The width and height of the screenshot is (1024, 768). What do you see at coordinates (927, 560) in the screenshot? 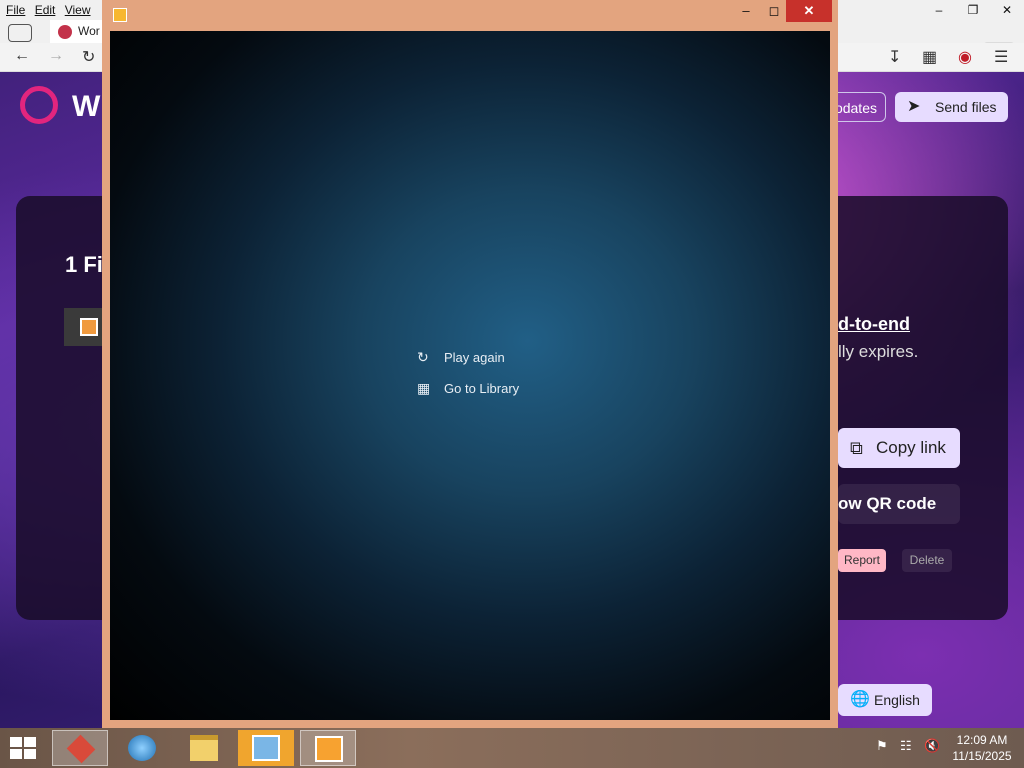
I see `delete-button: Delete` at bounding box center [927, 560].